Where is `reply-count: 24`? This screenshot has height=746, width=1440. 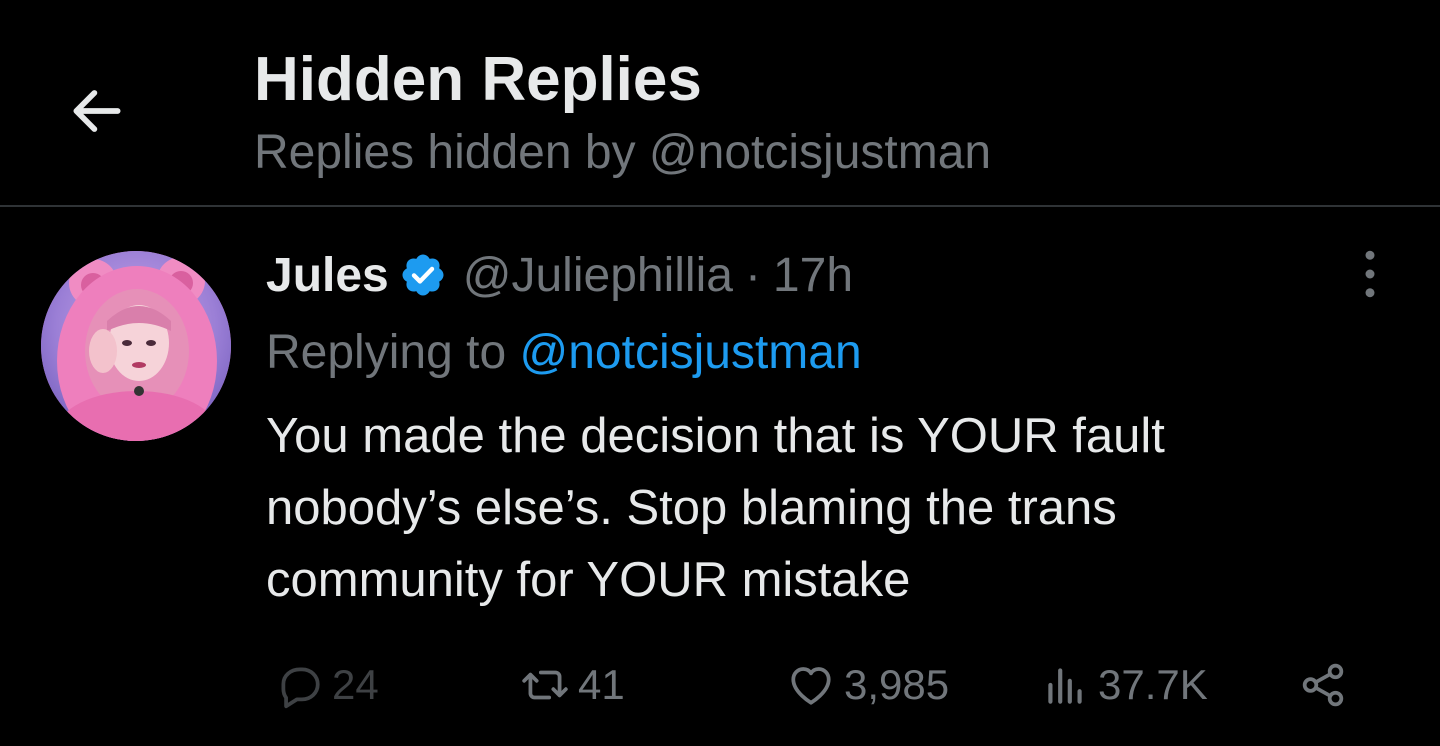 reply-count: 24 is located at coordinates (355, 684).